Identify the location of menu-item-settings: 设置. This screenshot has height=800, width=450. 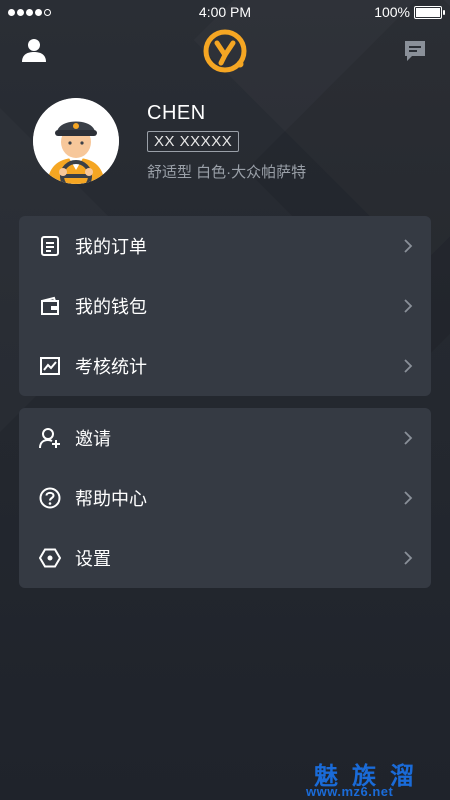
(225, 558).